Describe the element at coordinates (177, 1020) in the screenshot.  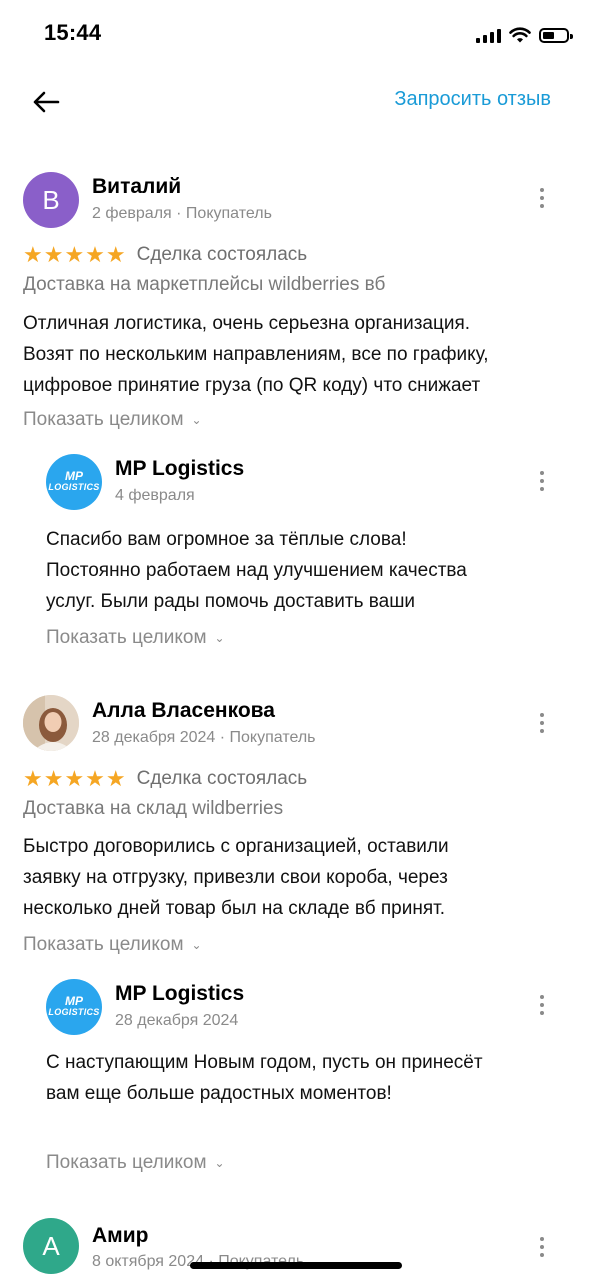
I see `reply-date: 28 декабря 2024` at that location.